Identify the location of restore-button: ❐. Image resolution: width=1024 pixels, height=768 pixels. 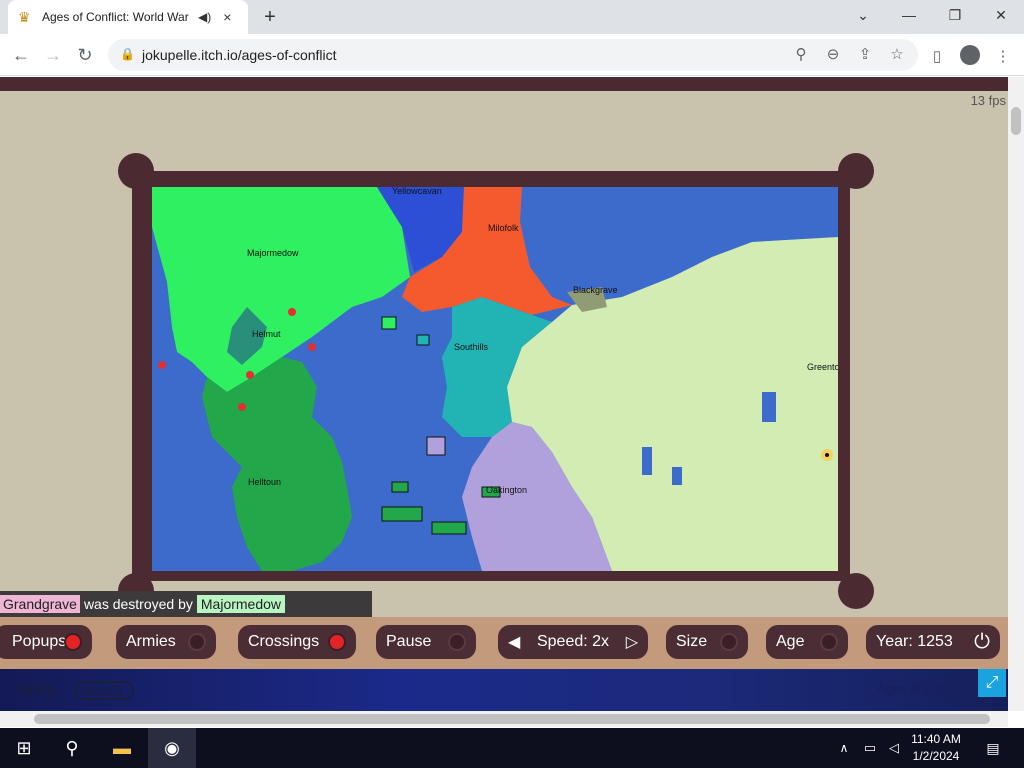
(955, 15).